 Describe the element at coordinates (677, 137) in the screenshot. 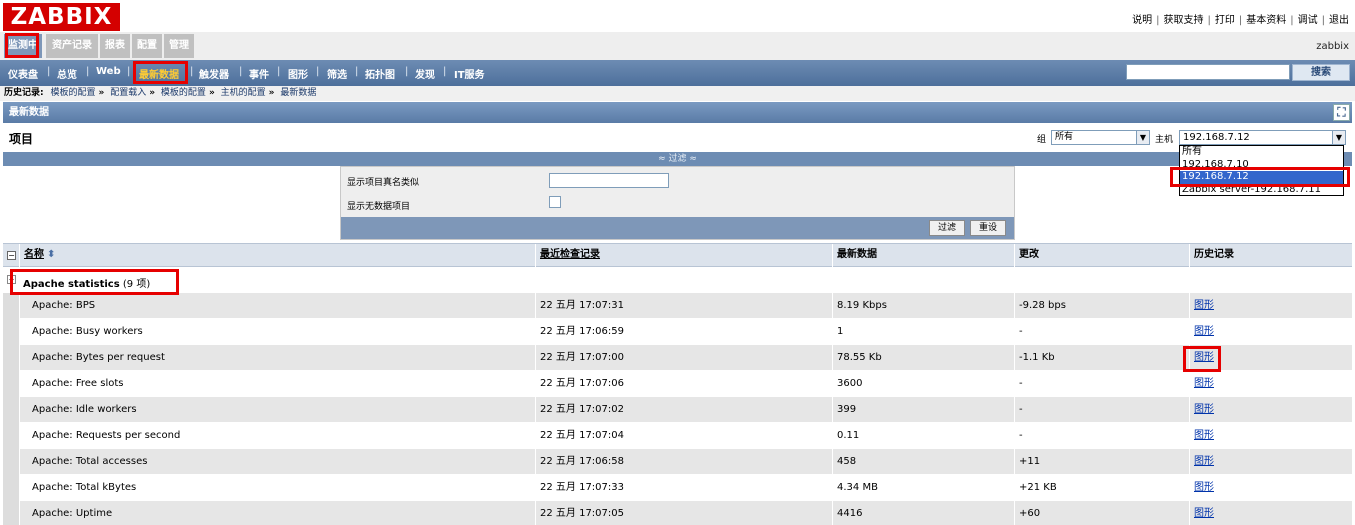

I see `items-header: 项目 组 所有 ▼ 主机 192.168.7.12 ▼` at that location.